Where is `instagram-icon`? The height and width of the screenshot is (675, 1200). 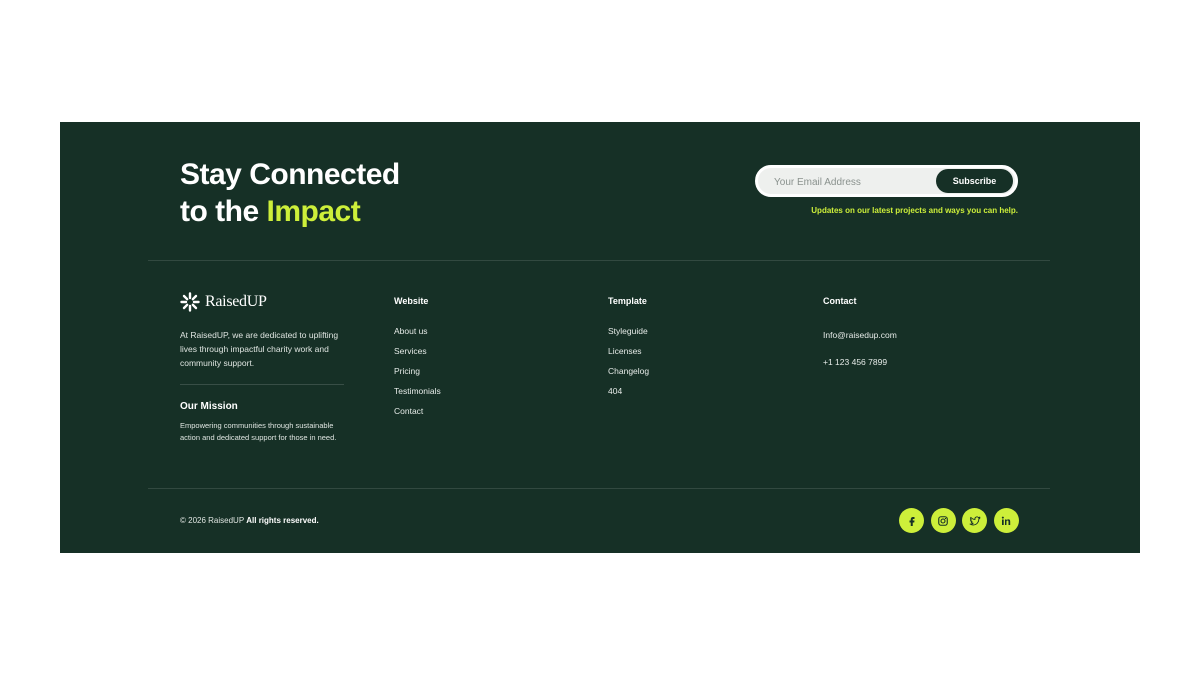
instagram-icon is located at coordinates (943, 520).